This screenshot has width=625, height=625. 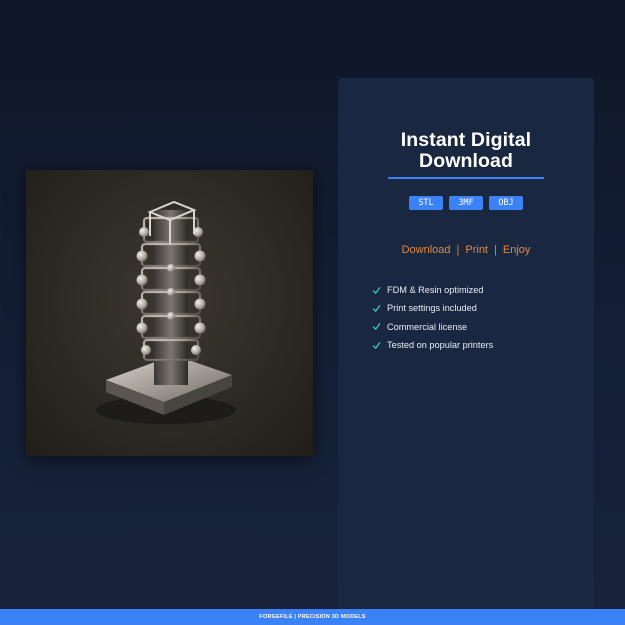 I want to click on feature-item: FDM & Resin optimized, so click(x=432, y=290).